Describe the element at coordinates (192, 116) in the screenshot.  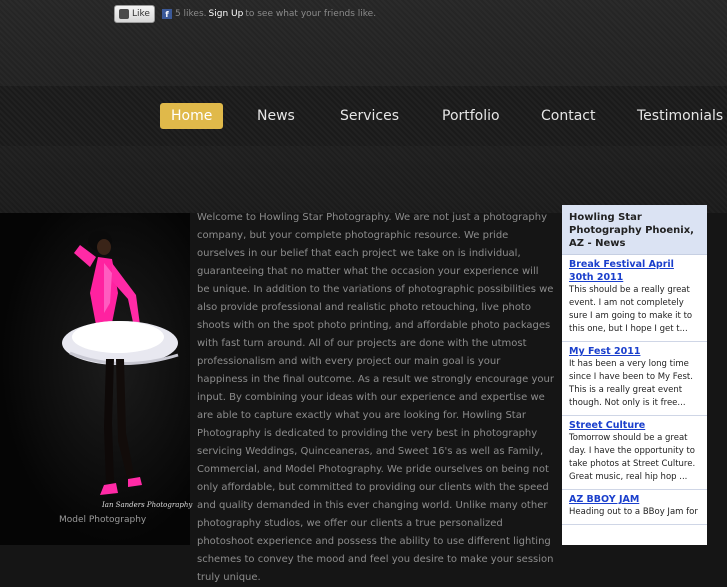
I see `nav-home: Home` at that location.